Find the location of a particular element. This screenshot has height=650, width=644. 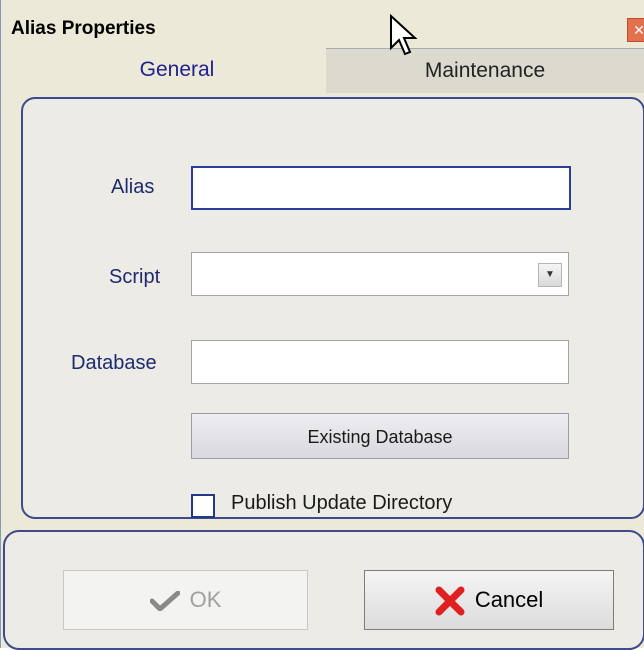

close-icon: ✕ is located at coordinates (638, 30).